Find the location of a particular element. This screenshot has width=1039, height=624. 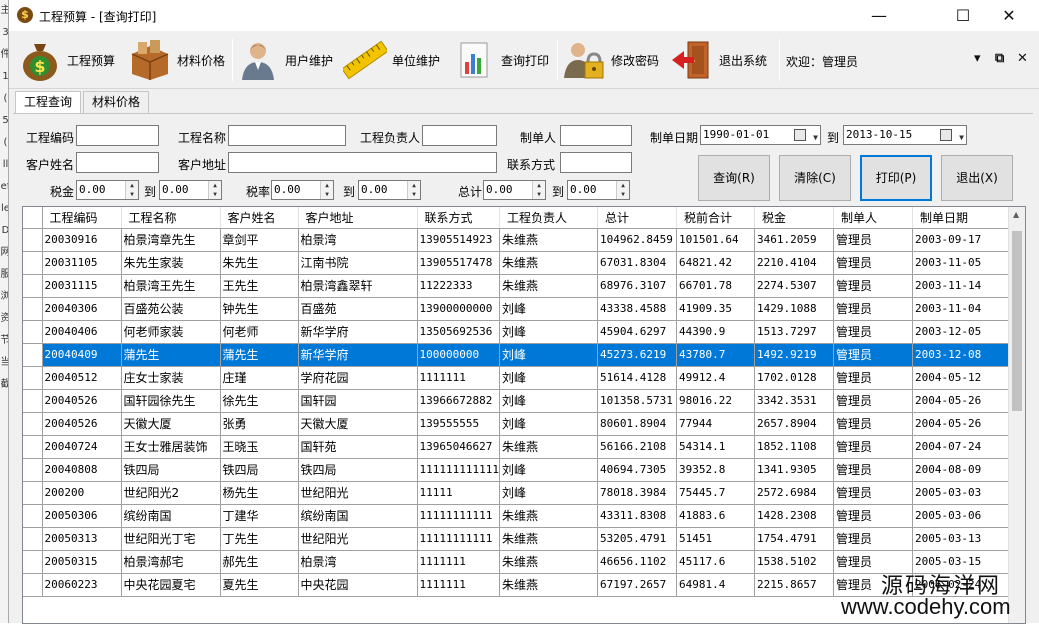

table-cell: 徐先生 is located at coordinates (259, 401).